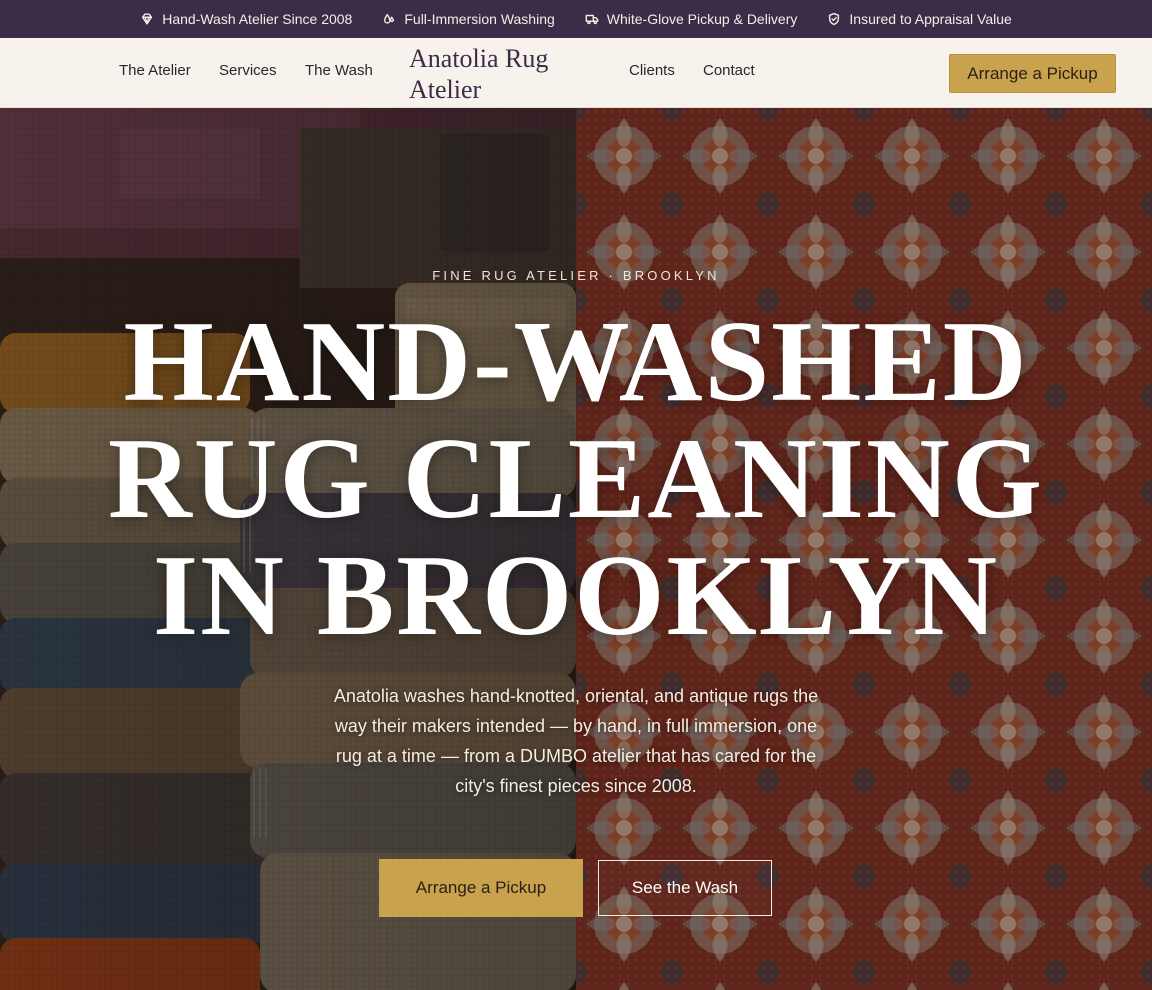 This screenshot has width=1152, height=990. What do you see at coordinates (494, 74) in the screenshot?
I see `brand-logo: Anatolia Rug Atelier` at bounding box center [494, 74].